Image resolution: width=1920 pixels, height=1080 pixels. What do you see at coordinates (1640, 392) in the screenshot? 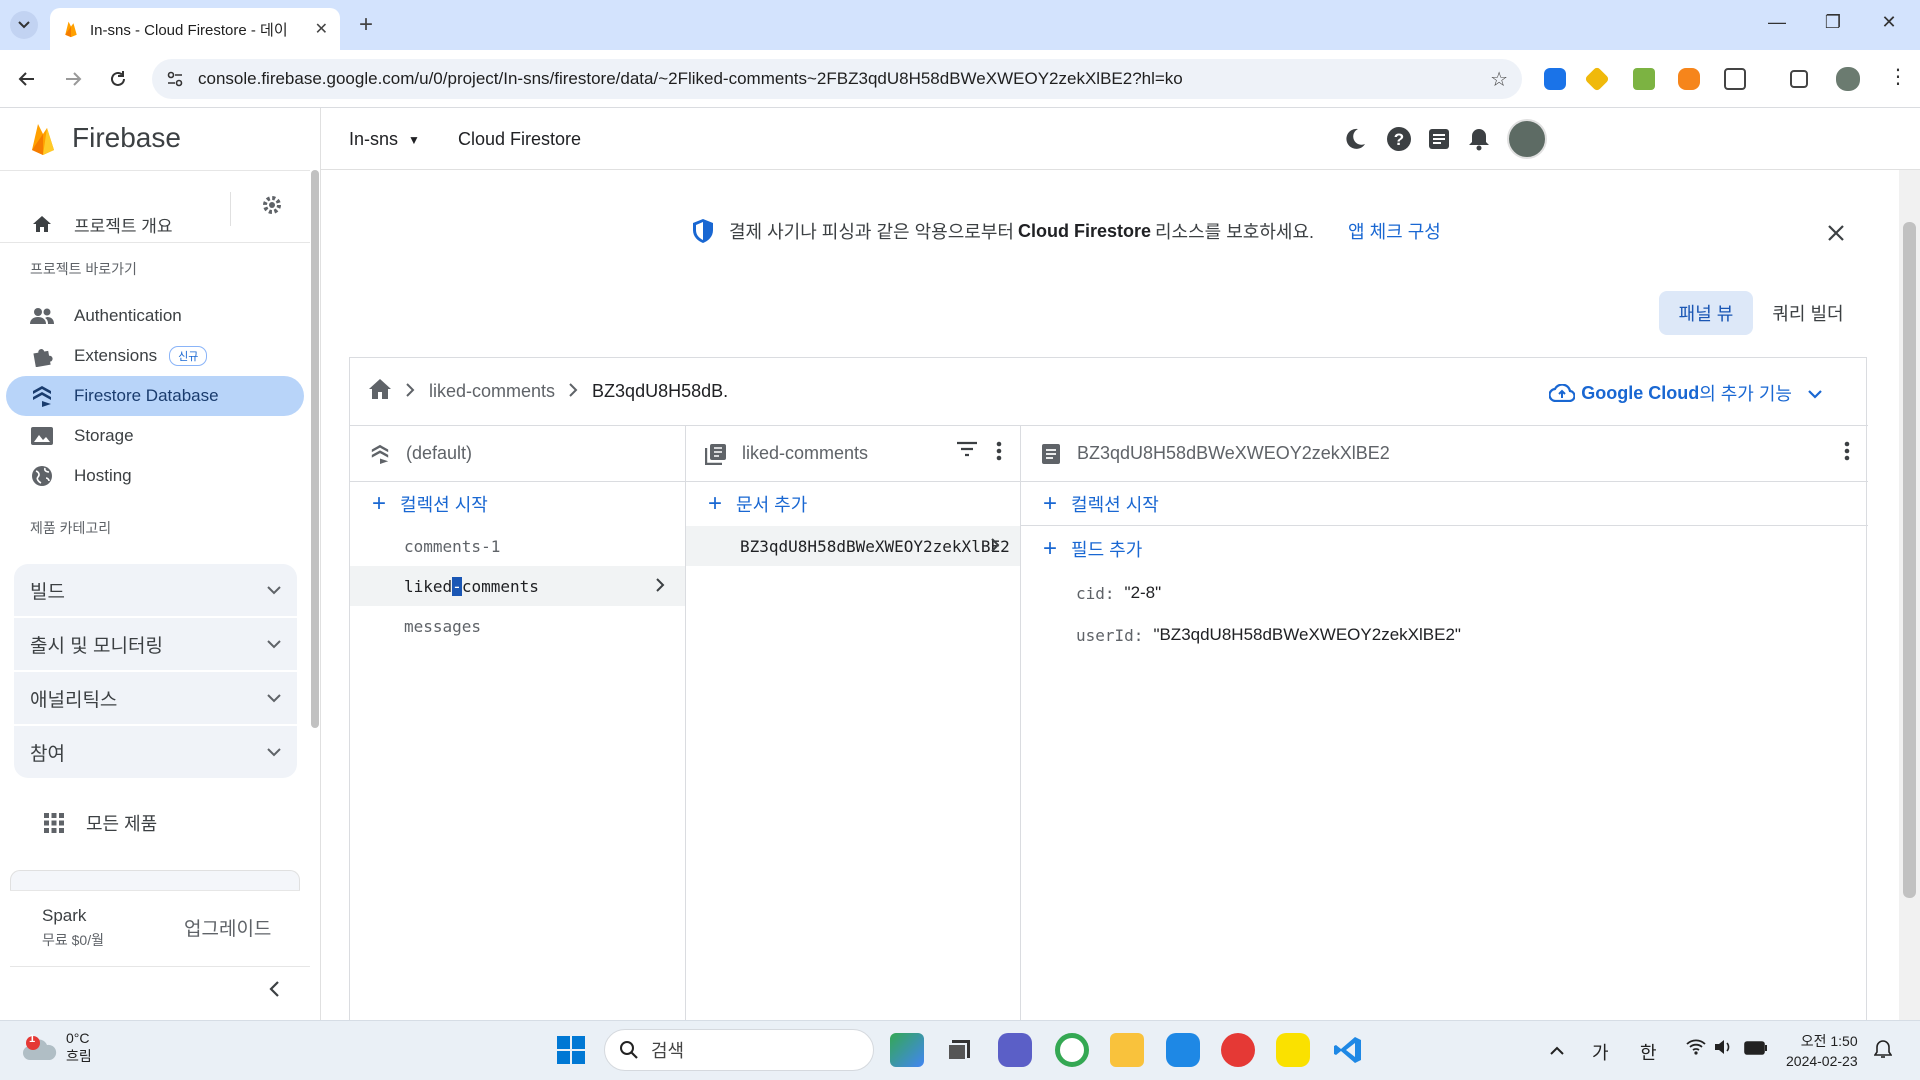
I see `gcloud-label: Google Cloud` at bounding box center [1640, 392].